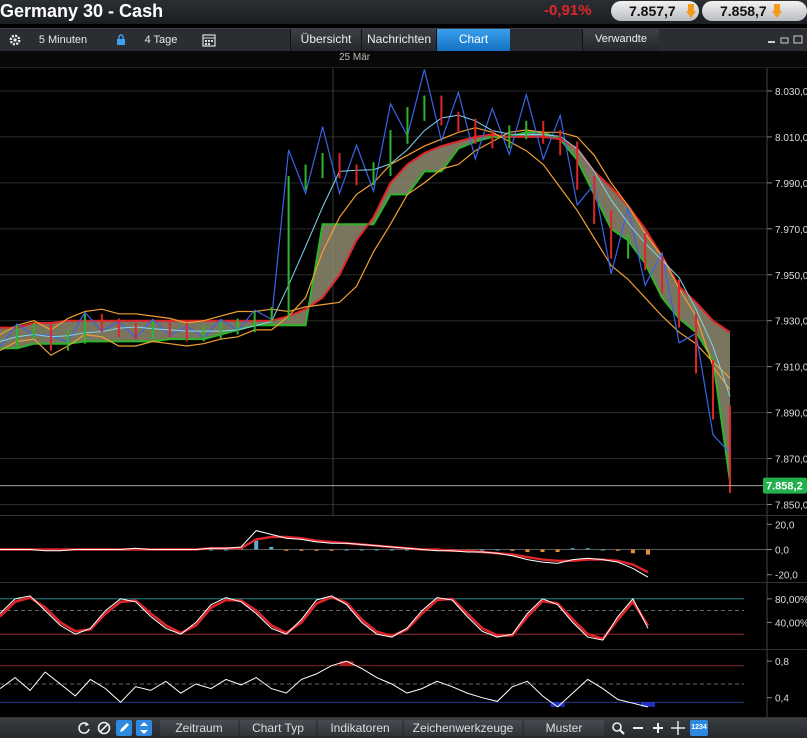 This screenshot has width=807, height=738. Describe the element at coordinates (743, 11) in the screenshot. I see `ask-price: 7.858,7` at that location.